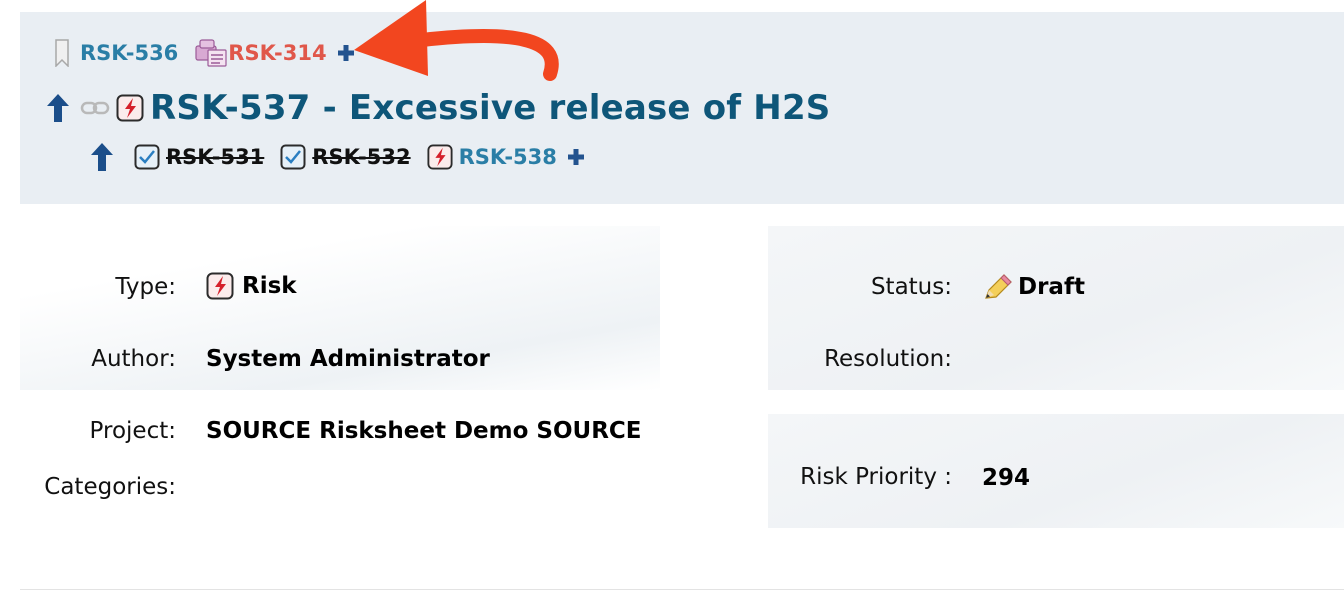 The height and width of the screenshot is (591, 1344). I want to click on type-label: Type:, so click(145, 287).